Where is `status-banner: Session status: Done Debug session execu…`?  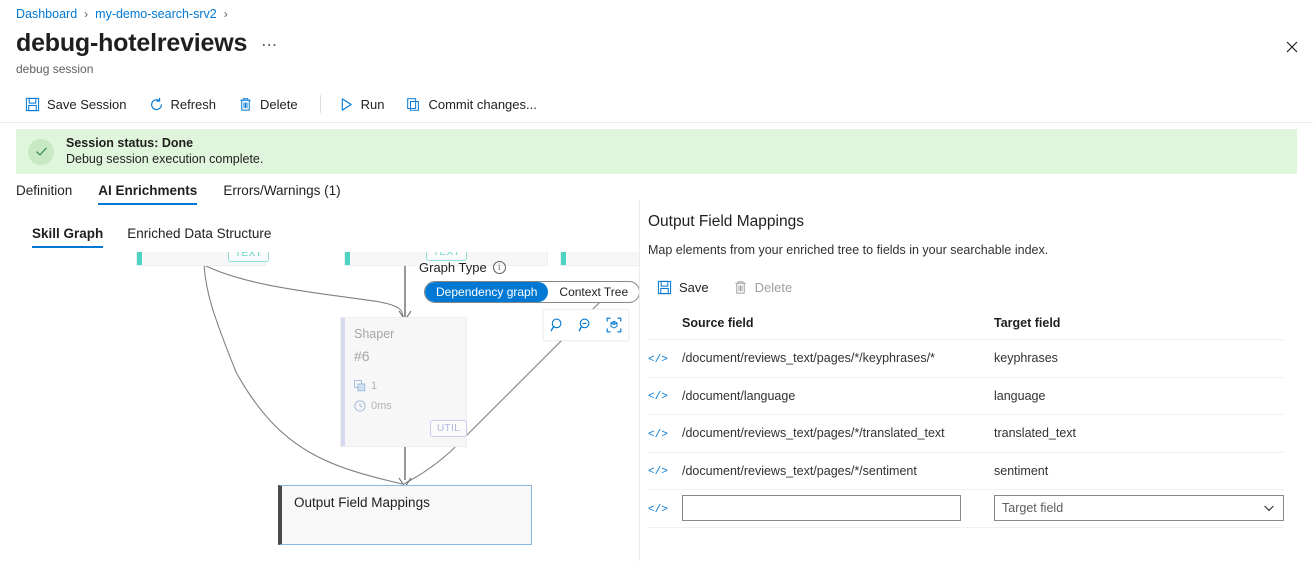 status-banner: Session status: Done Debug session execu… is located at coordinates (656, 151).